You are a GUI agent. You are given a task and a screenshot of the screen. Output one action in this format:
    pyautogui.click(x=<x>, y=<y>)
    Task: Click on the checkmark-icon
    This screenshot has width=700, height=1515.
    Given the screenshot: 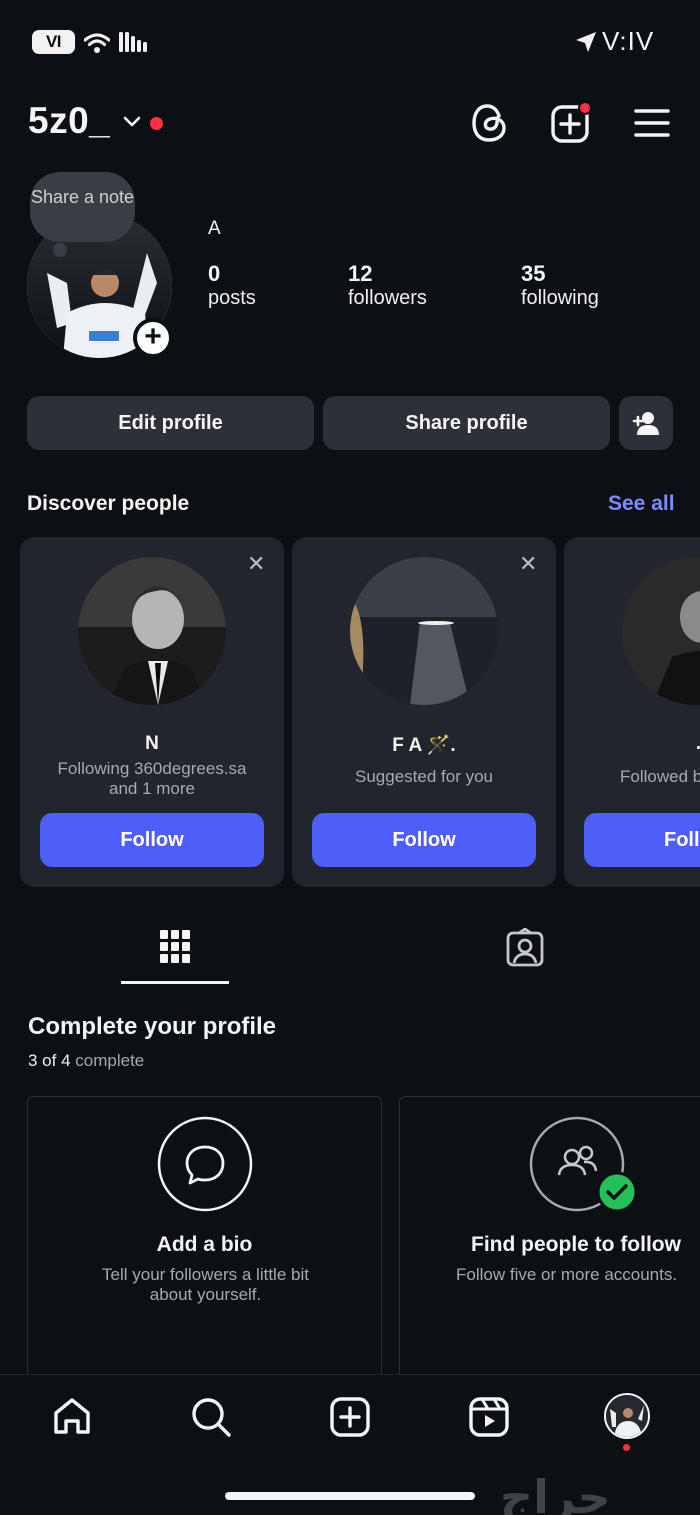 What is the action you would take?
    pyautogui.click(x=617, y=1192)
    